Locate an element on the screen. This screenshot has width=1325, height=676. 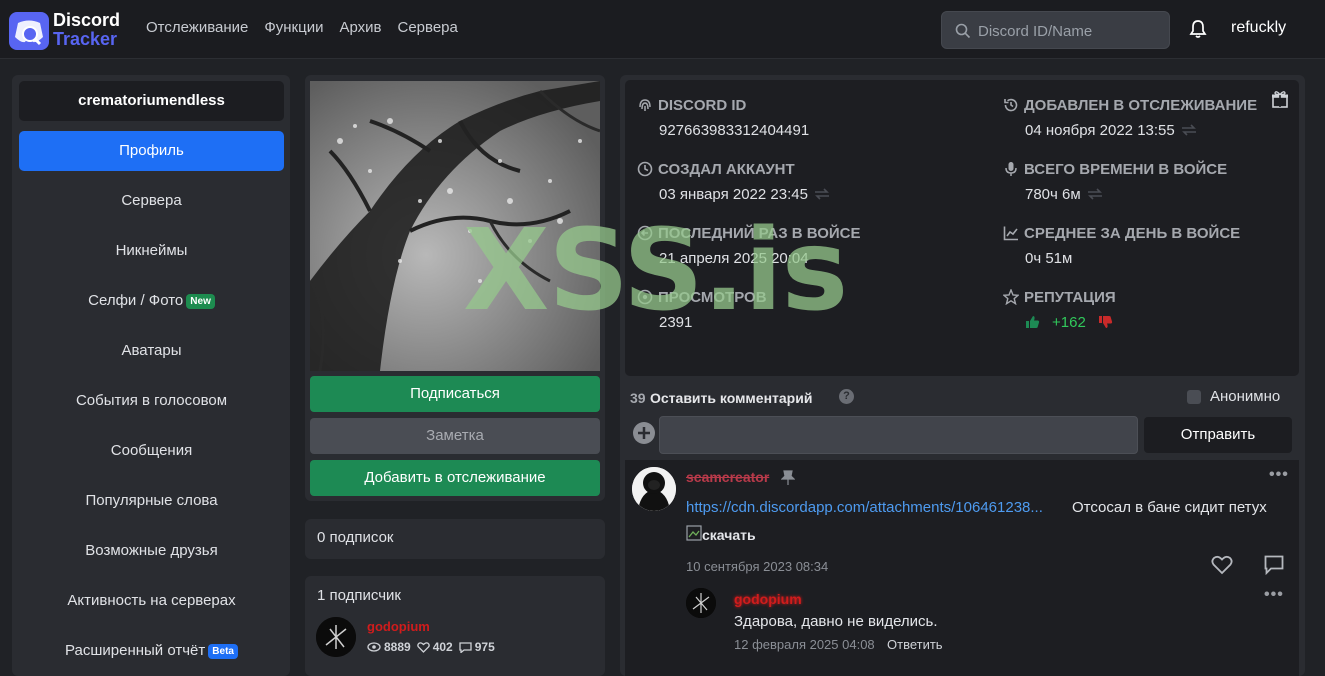
sidebar-item-label: Расширенный отчёт is located at coordinates (135, 650).